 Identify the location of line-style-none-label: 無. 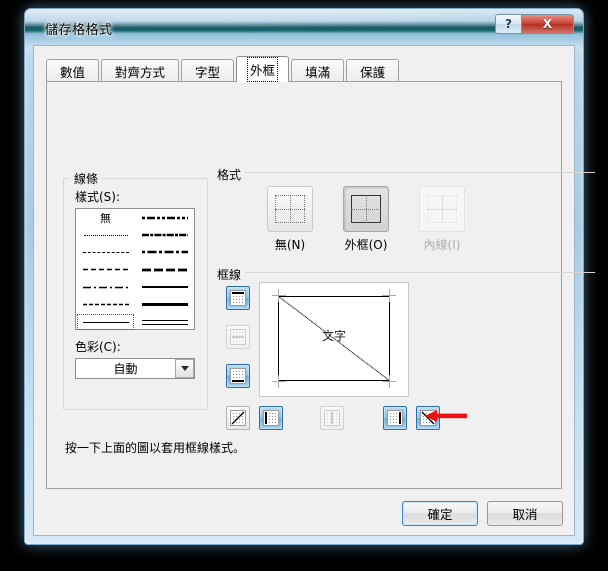
(105, 218).